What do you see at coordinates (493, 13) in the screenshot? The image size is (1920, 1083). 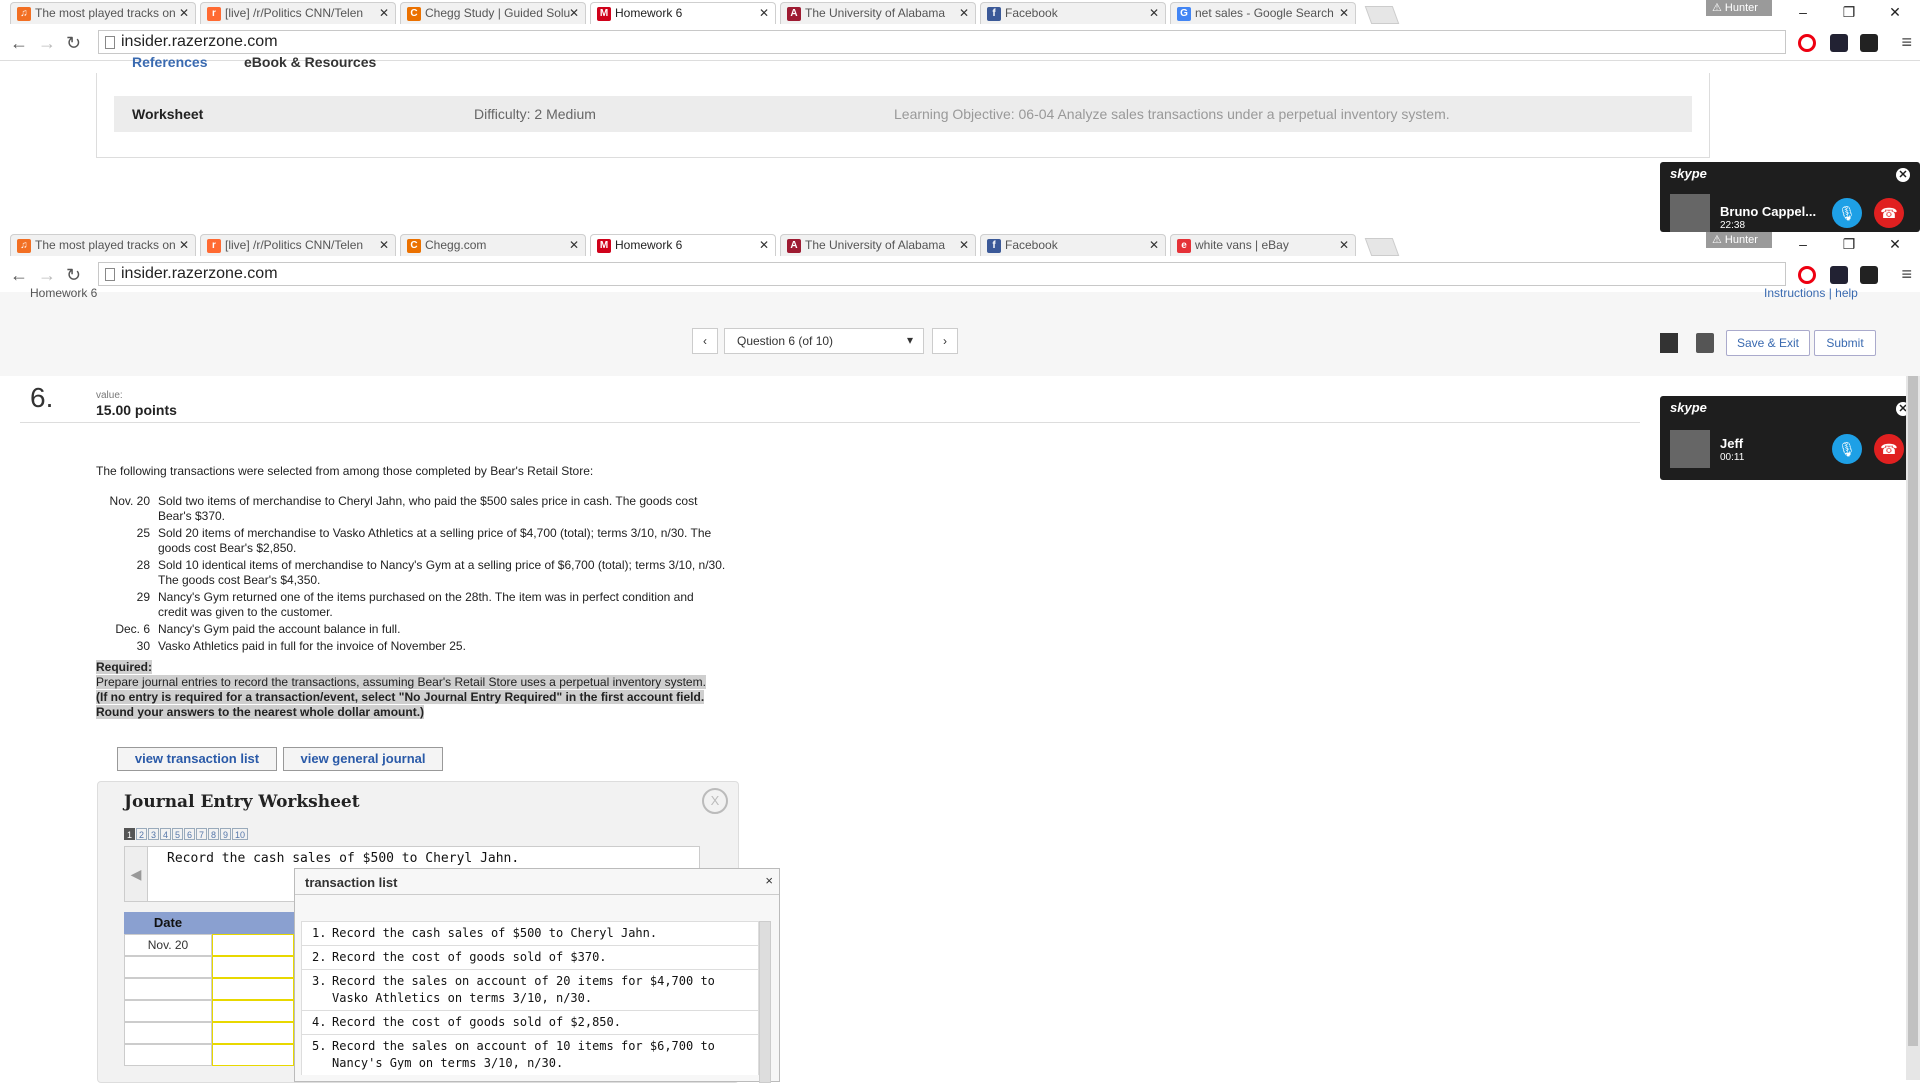 I see `tab-chegg: C Chegg Study | Guided Solu ✕` at bounding box center [493, 13].